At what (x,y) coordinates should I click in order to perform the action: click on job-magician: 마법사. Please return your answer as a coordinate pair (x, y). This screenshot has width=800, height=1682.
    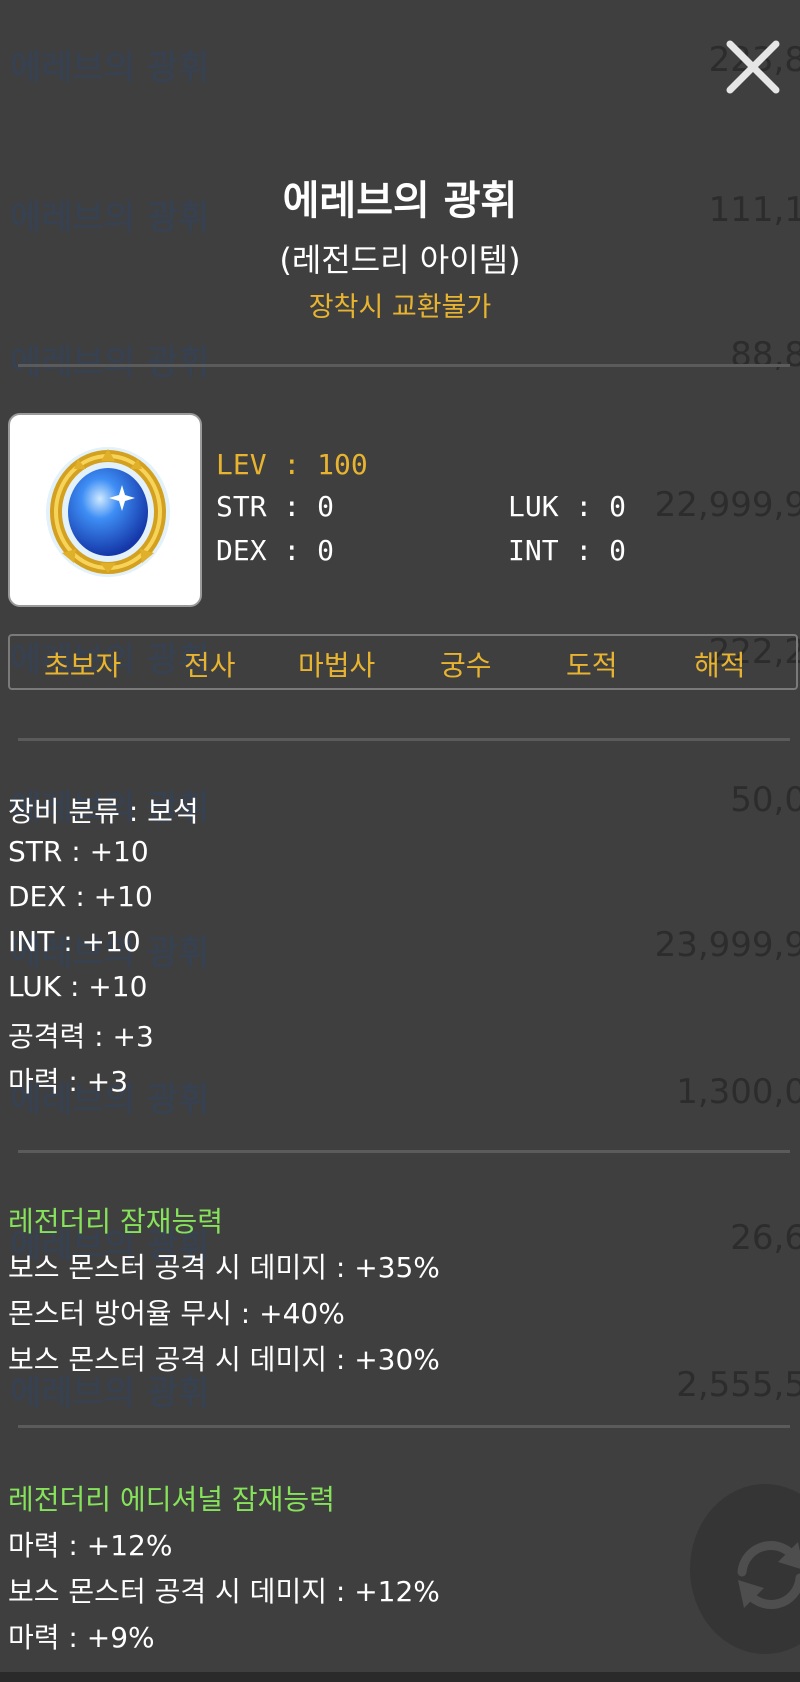
    Looking at the image, I should click on (337, 665).